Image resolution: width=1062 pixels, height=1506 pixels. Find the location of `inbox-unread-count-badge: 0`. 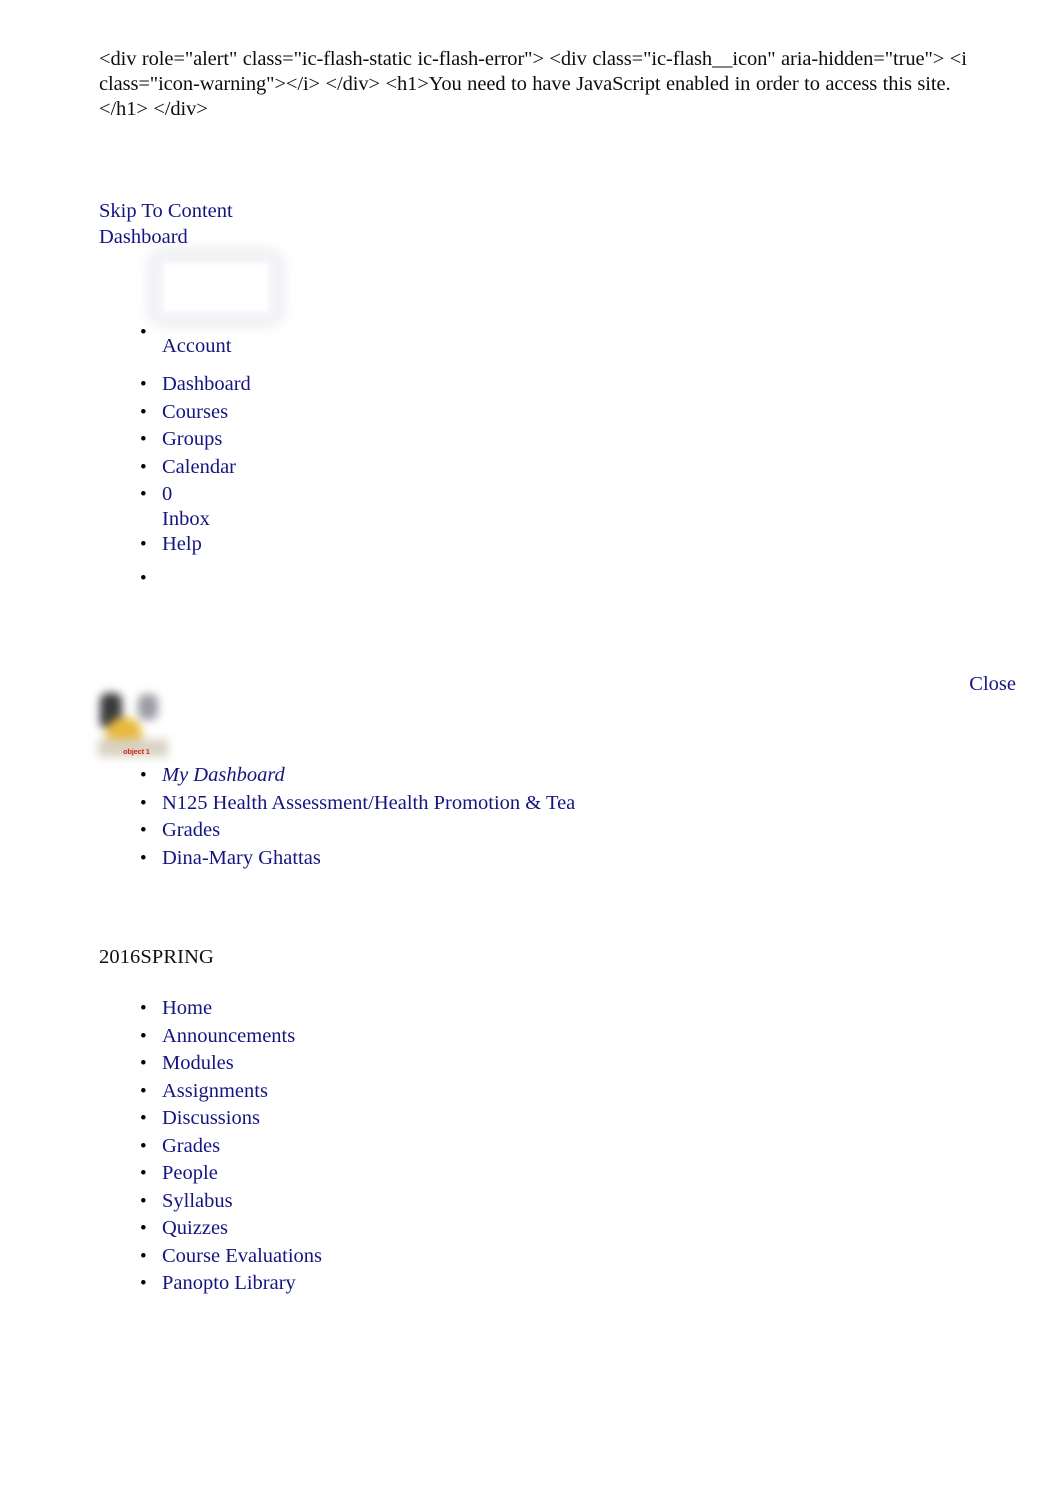

inbox-unread-count-badge: 0 is located at coordinates (206, 494).